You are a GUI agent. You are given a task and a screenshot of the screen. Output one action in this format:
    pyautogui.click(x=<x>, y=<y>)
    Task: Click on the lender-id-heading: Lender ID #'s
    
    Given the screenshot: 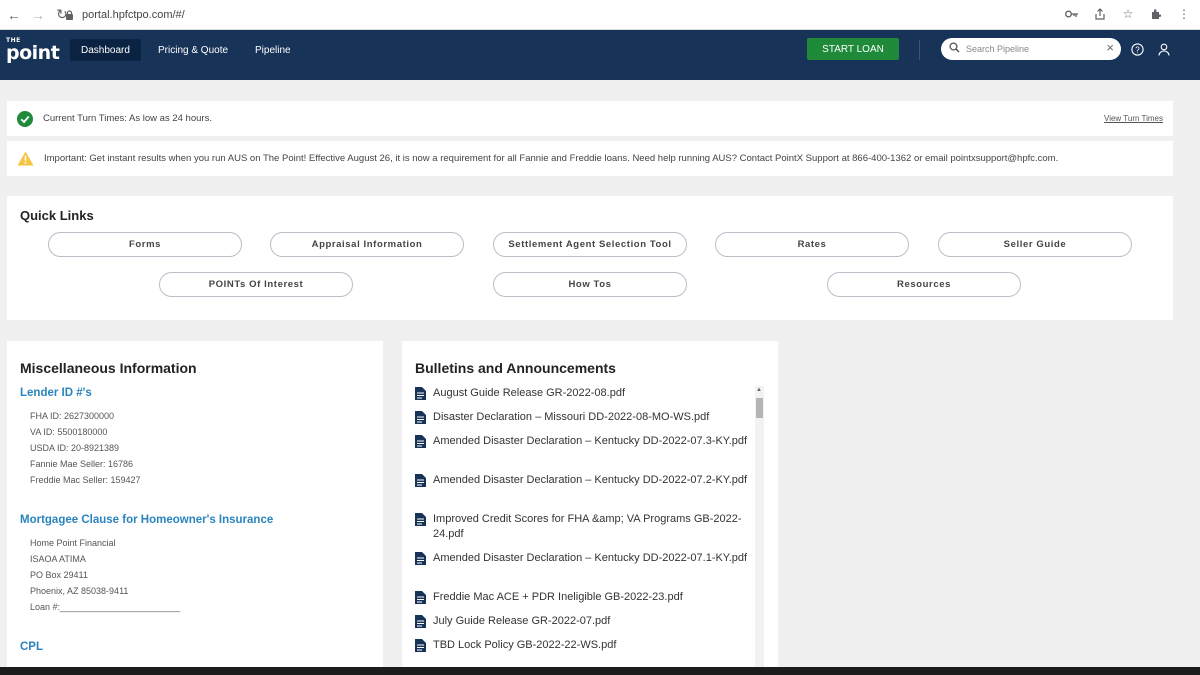 What is the action you would take?
    pyautogui.click(x=56, y=393)
    